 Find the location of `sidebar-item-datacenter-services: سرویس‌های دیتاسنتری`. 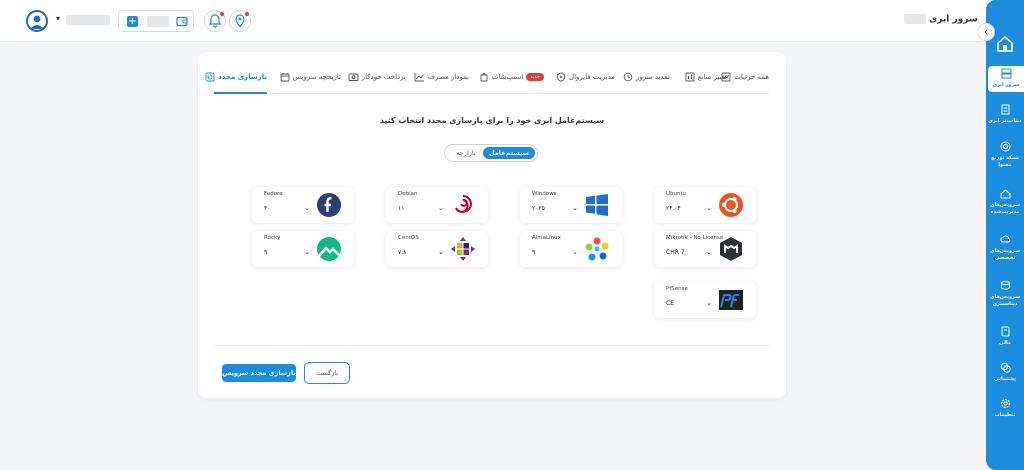

sidebar-item-datacenter-services: سرویس‌های دیتاسنتری is located at coordinates (1005, 294).